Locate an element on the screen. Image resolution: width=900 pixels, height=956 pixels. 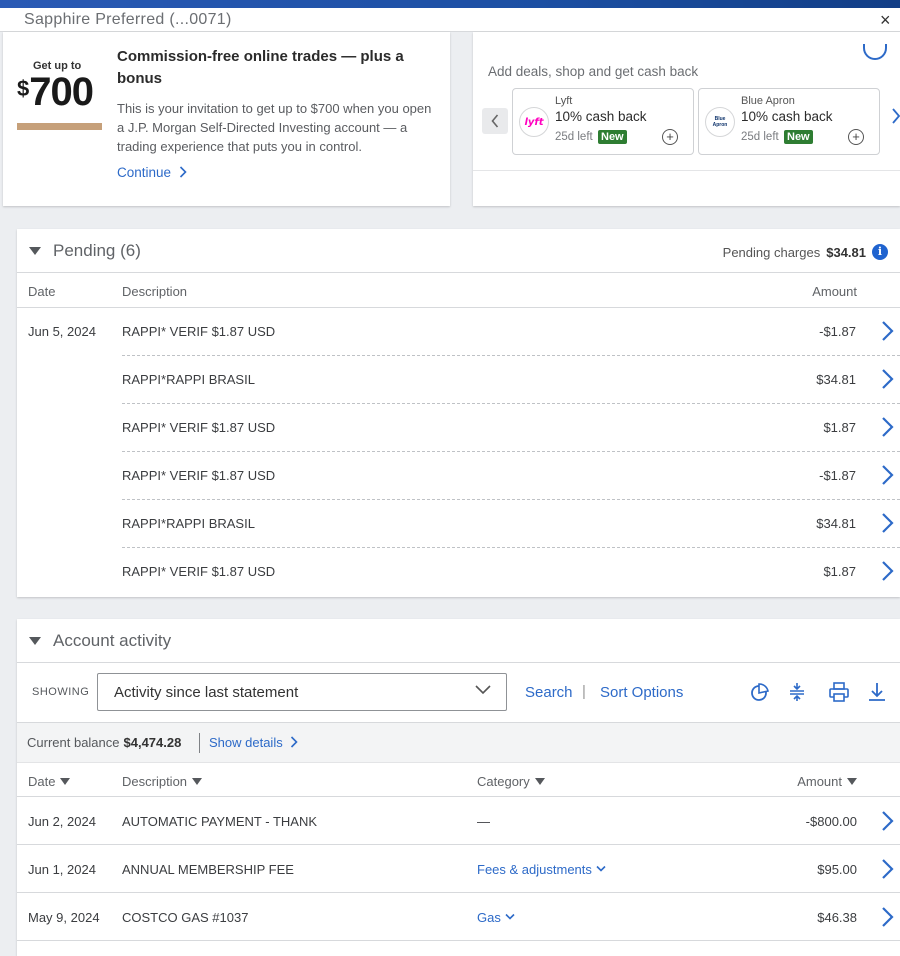
pending-charges-label: Pending charges is located at coordinates (771, 252).